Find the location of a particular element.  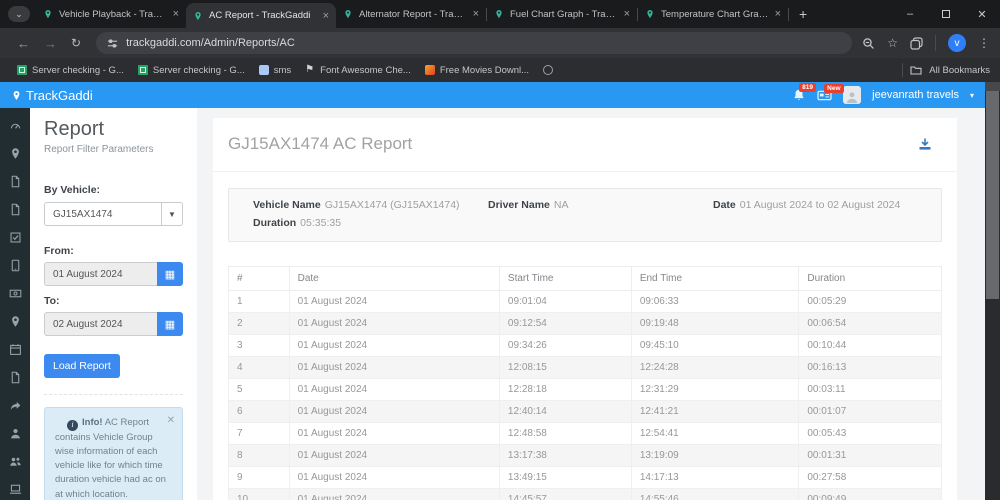

share-icon is located at coordinates (15, 405).